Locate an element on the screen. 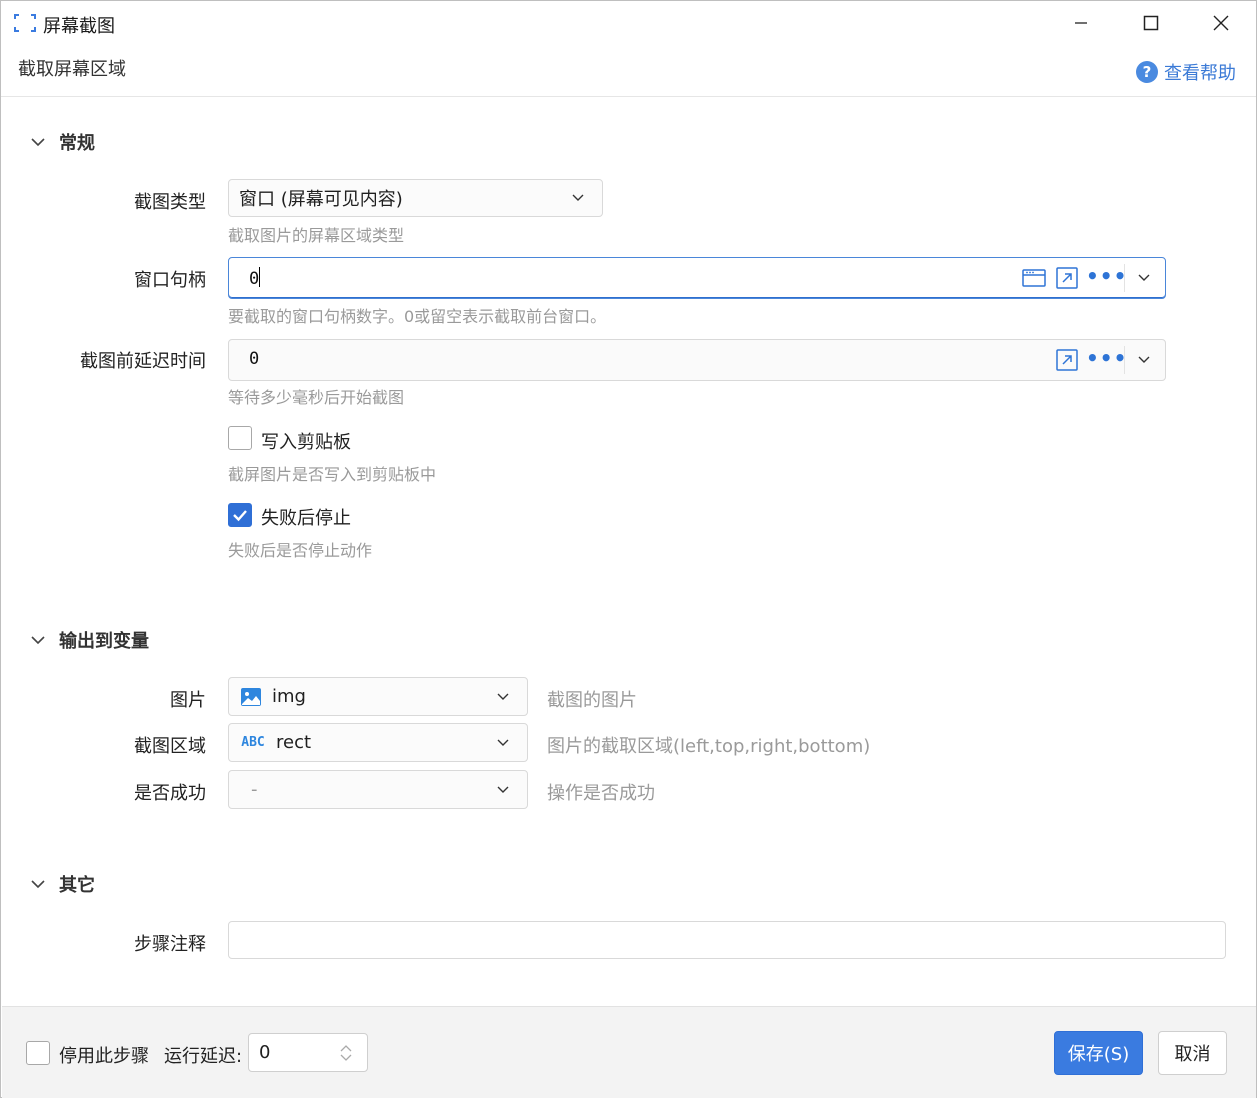 The image size is (1257, 1098). run-delay-spinner: 0 is located at coordinates (308, 1052).